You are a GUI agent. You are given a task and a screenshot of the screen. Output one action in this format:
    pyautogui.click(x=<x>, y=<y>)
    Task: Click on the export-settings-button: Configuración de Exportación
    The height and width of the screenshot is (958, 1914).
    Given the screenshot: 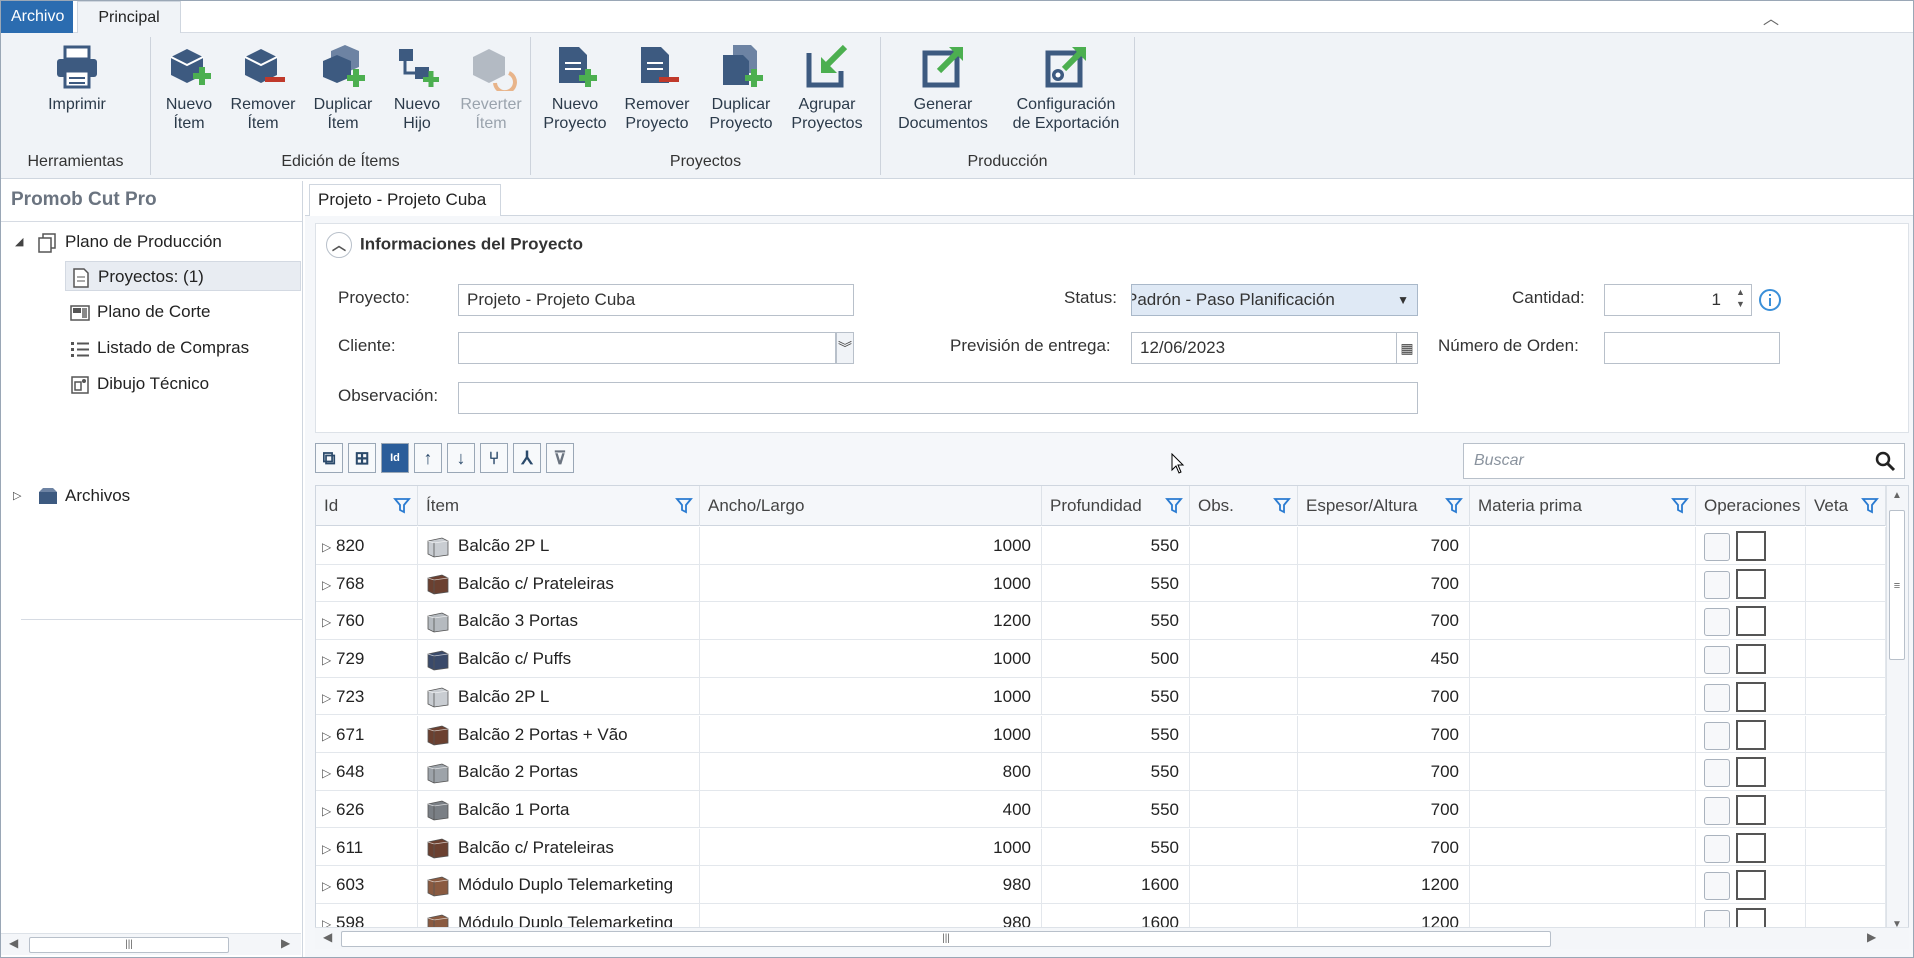 What is the action you would take?
    pyautogui.click(x=1066, y=88)
    